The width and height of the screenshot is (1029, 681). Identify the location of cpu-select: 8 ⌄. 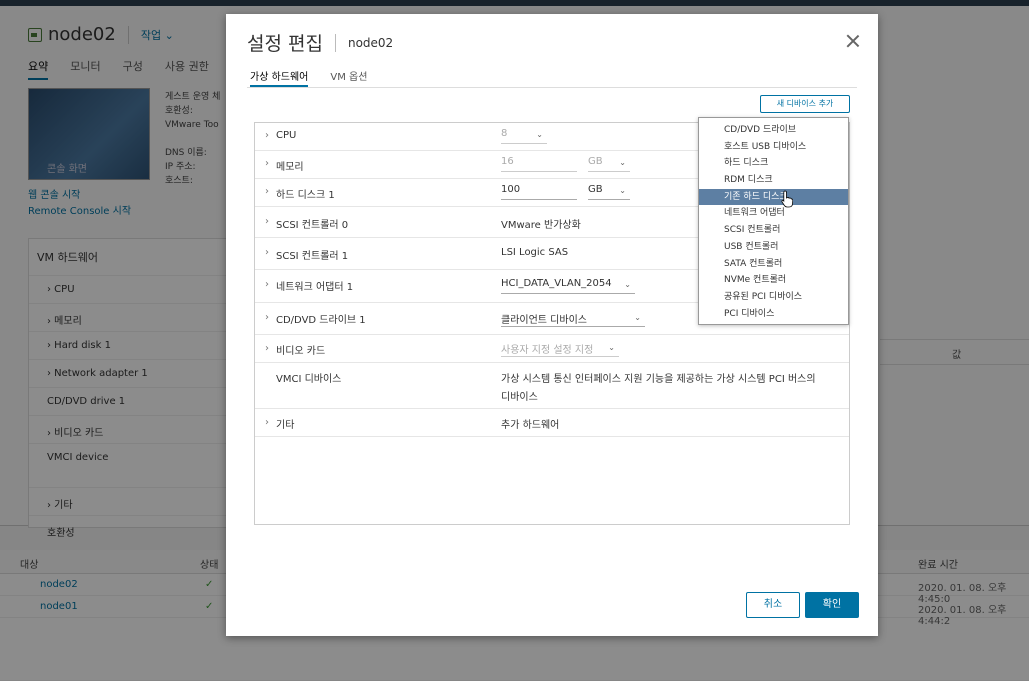
(524, 136).